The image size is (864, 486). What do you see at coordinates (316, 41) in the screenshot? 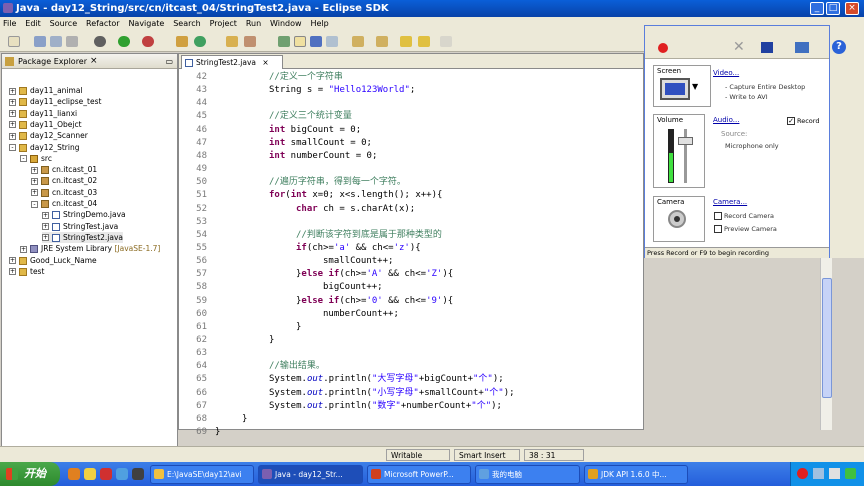
I see `toggle-whitespace-icon` at bounding box center [316, 41].